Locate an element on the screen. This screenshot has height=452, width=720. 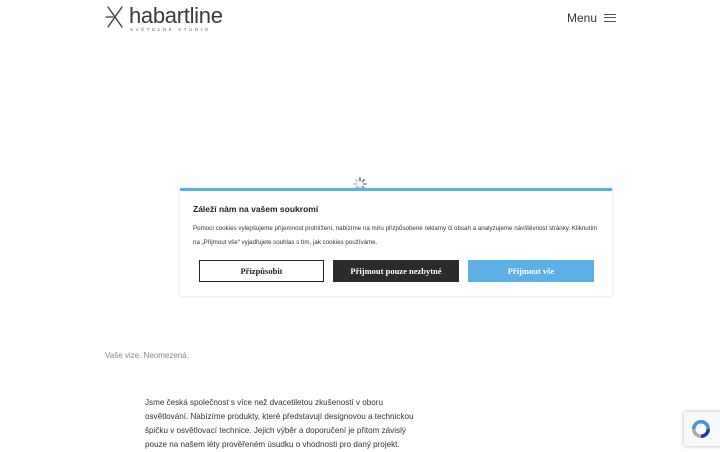
accept-necessary-button: Přijmout pouze nezbytné is located at coordinates (396, 271).